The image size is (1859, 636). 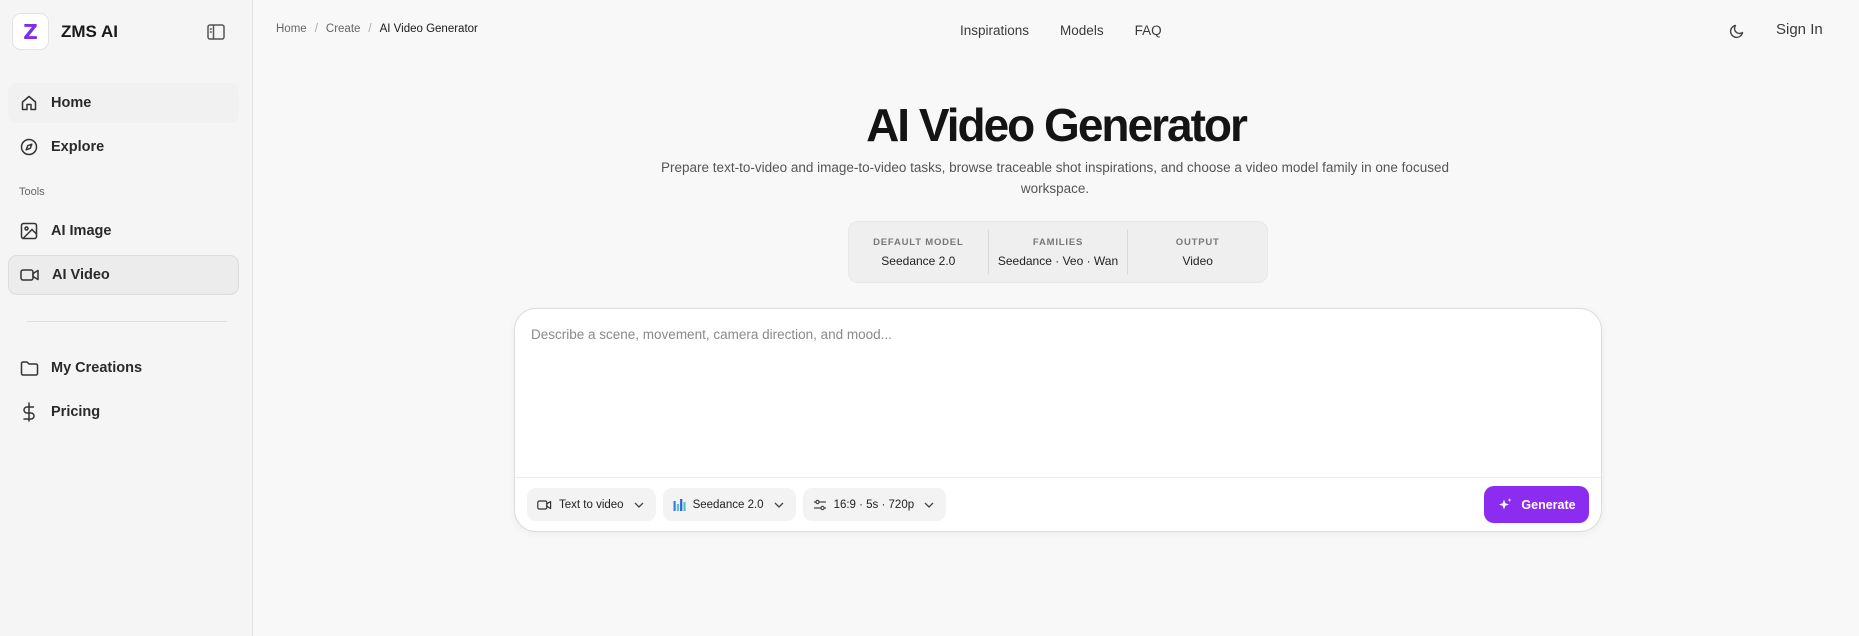 What do you see at coordinates (89, 31) in the screenshot?
I see `brand-name: ZMS AI` at bounding box center [89, 31].